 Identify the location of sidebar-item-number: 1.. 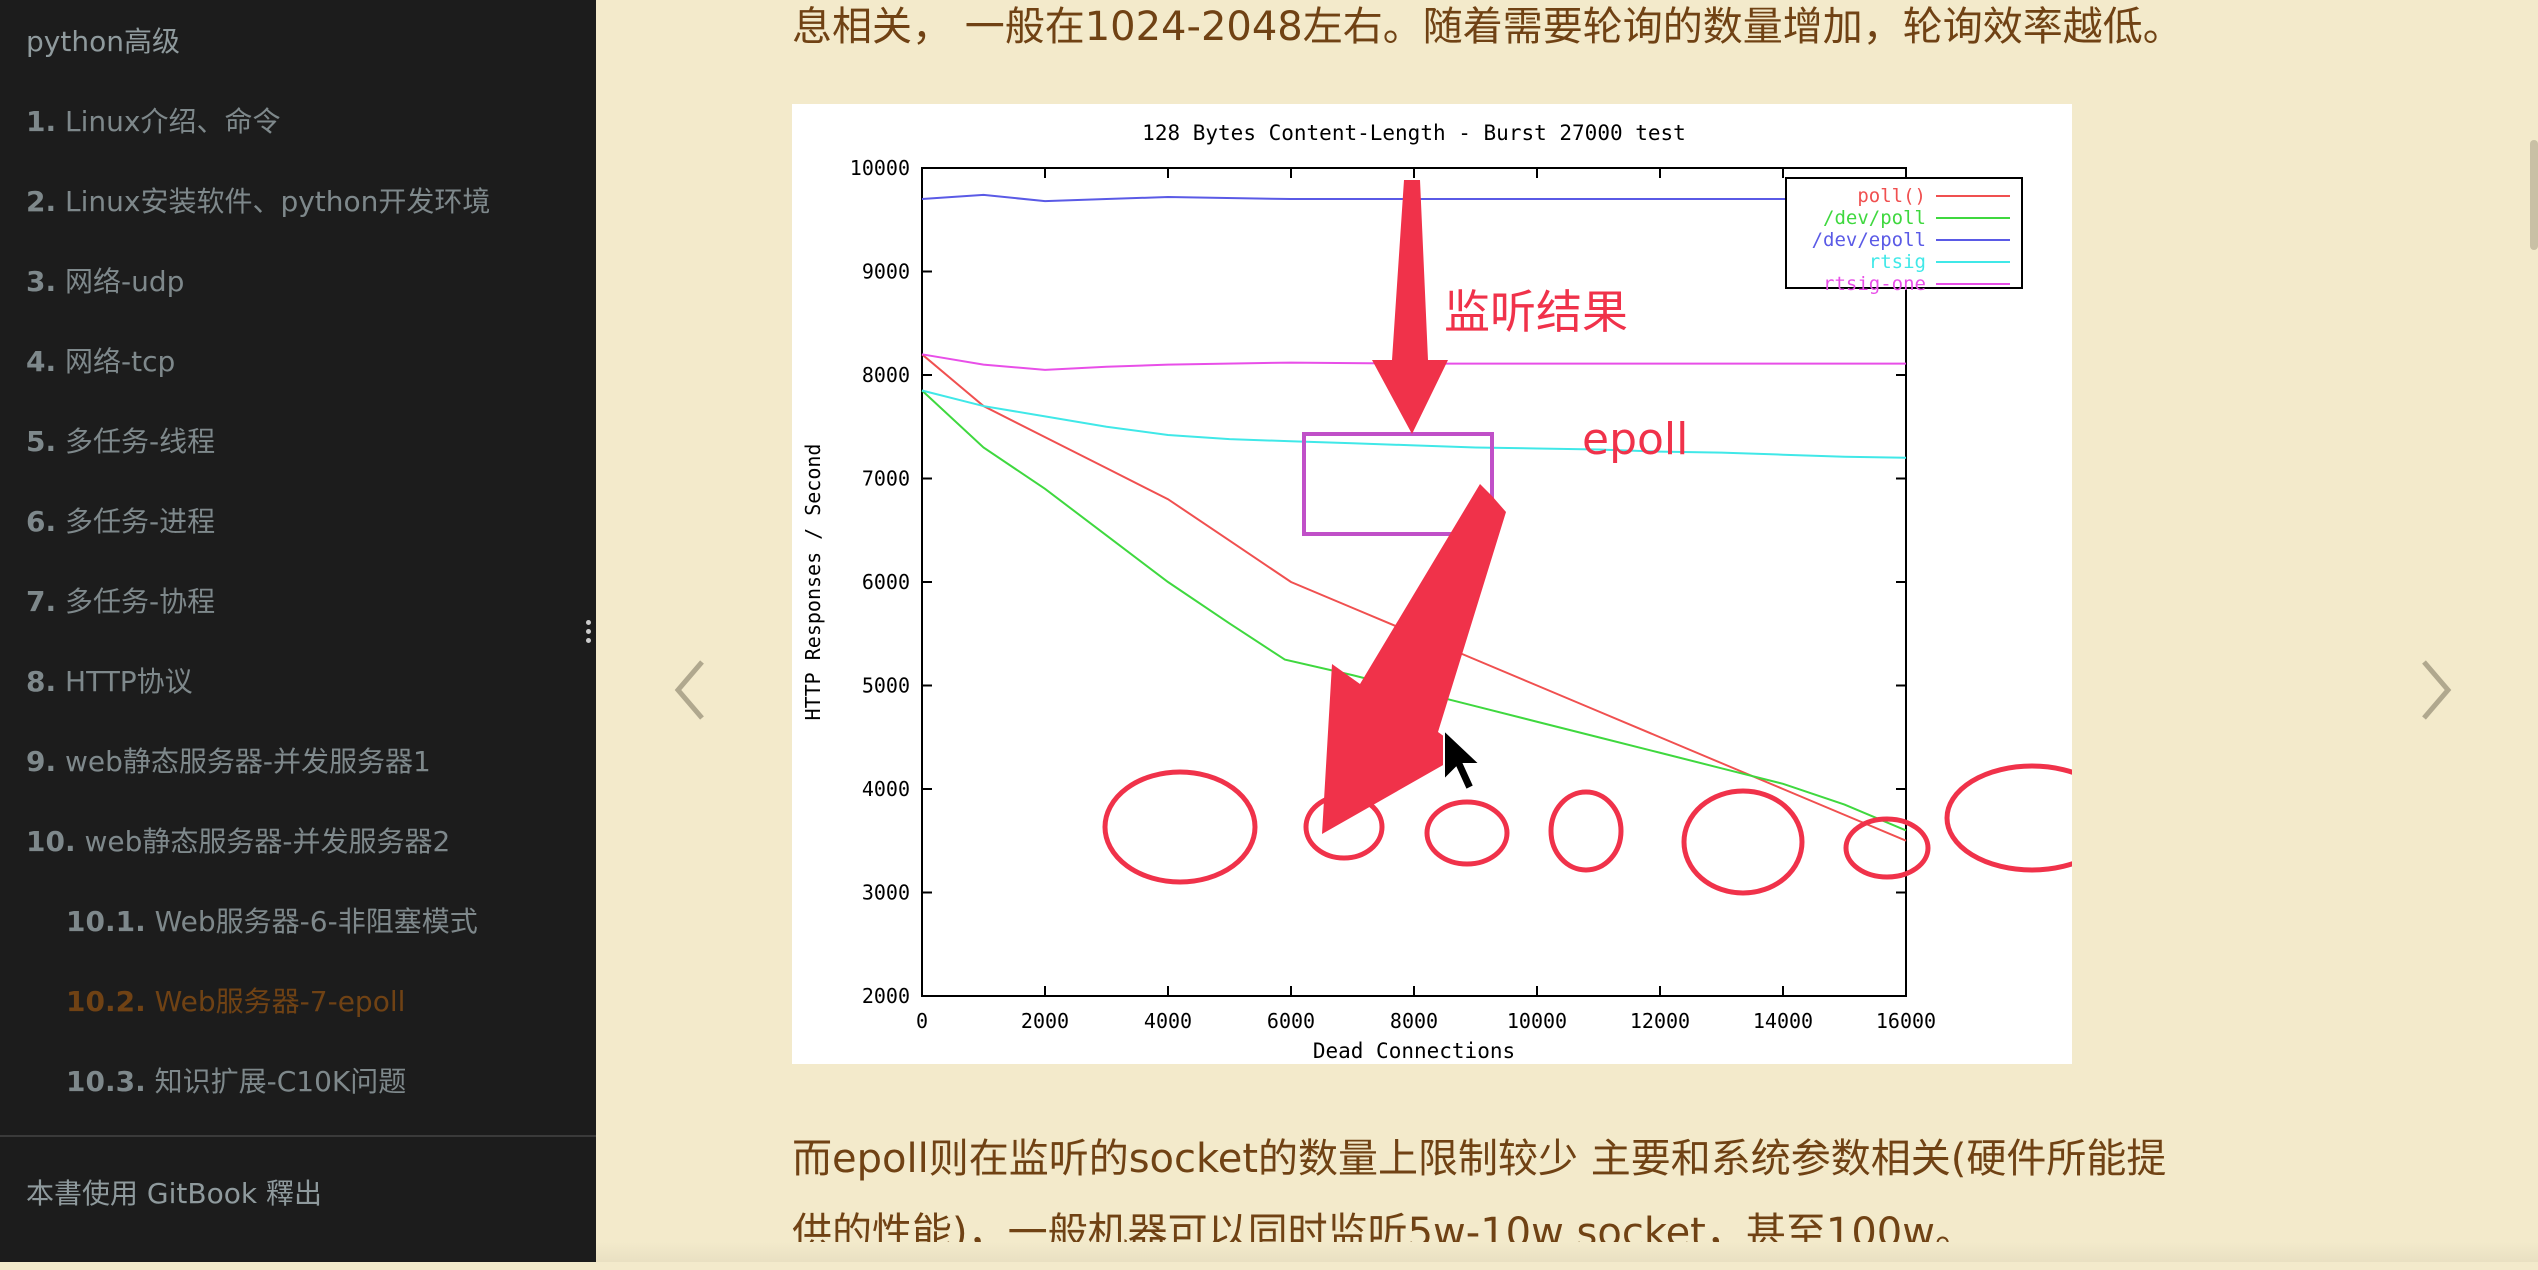
(41, 121).